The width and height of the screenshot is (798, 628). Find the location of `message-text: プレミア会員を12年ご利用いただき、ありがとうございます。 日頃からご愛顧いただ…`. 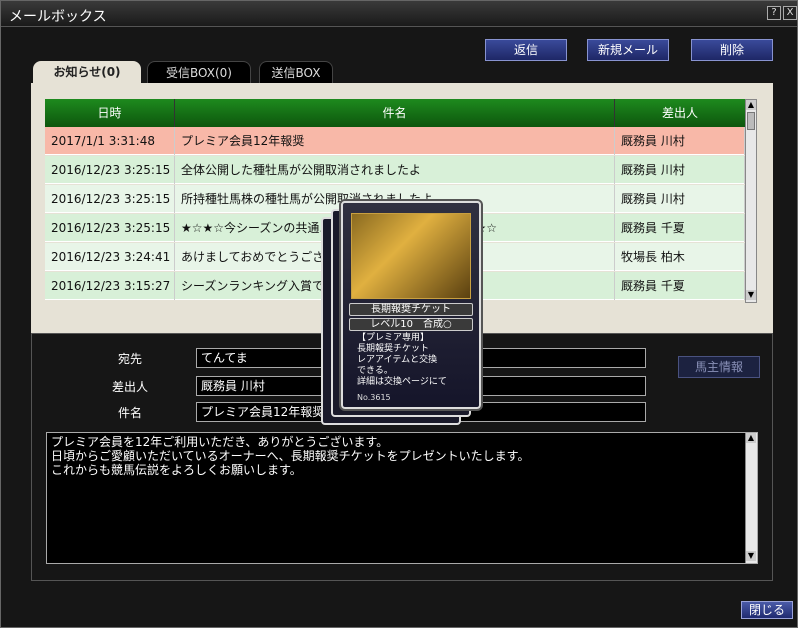

message-text: プレミア会員を12年ご利用いただき、ありがとうございます。 日頃からご愛顧いただ… is located at coordinates (290, 456).